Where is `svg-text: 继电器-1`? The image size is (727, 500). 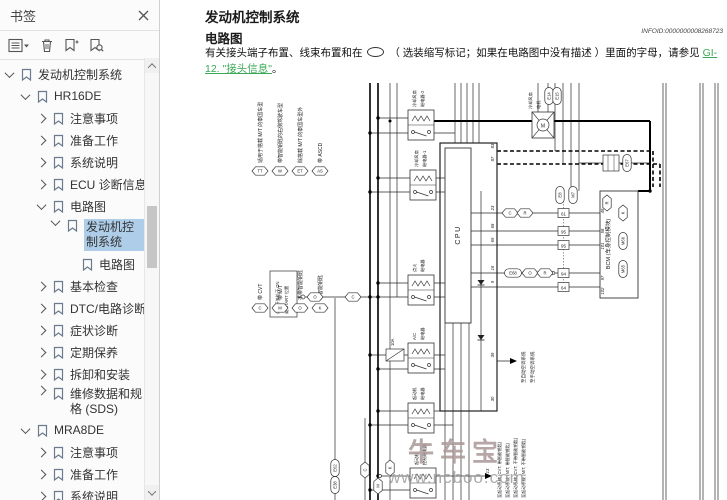
svg-text: 继电器-1 is located at coordinates (424, 158).